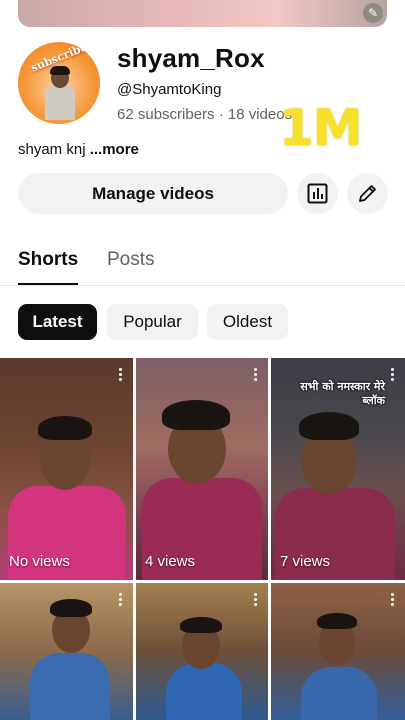  What do you see at coordinates (48, 260) in the screenshot?
I see `tab-shorts: Shorts` at bounding box center [48, 260].